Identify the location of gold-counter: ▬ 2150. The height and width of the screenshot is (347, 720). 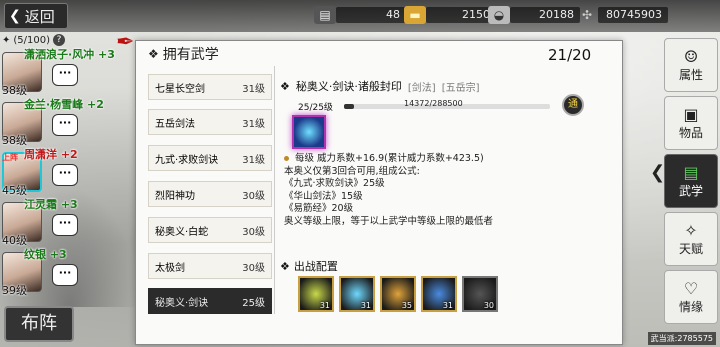
(450, 15).